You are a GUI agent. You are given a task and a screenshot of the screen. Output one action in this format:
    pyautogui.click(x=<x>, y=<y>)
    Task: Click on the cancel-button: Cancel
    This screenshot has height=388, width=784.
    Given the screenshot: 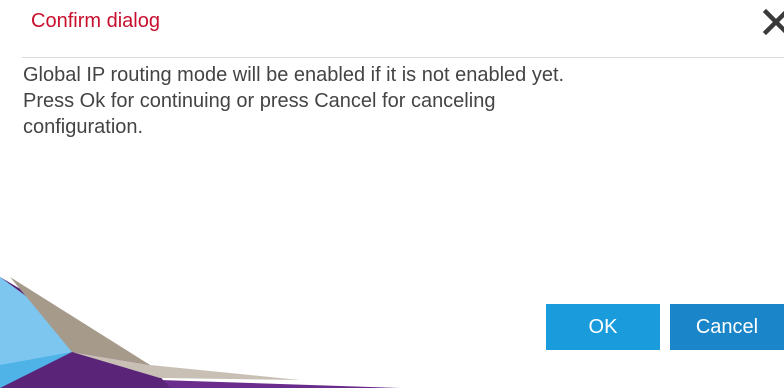 What is the action you would take?
    pyautogui.click(x=727, y=327)
    